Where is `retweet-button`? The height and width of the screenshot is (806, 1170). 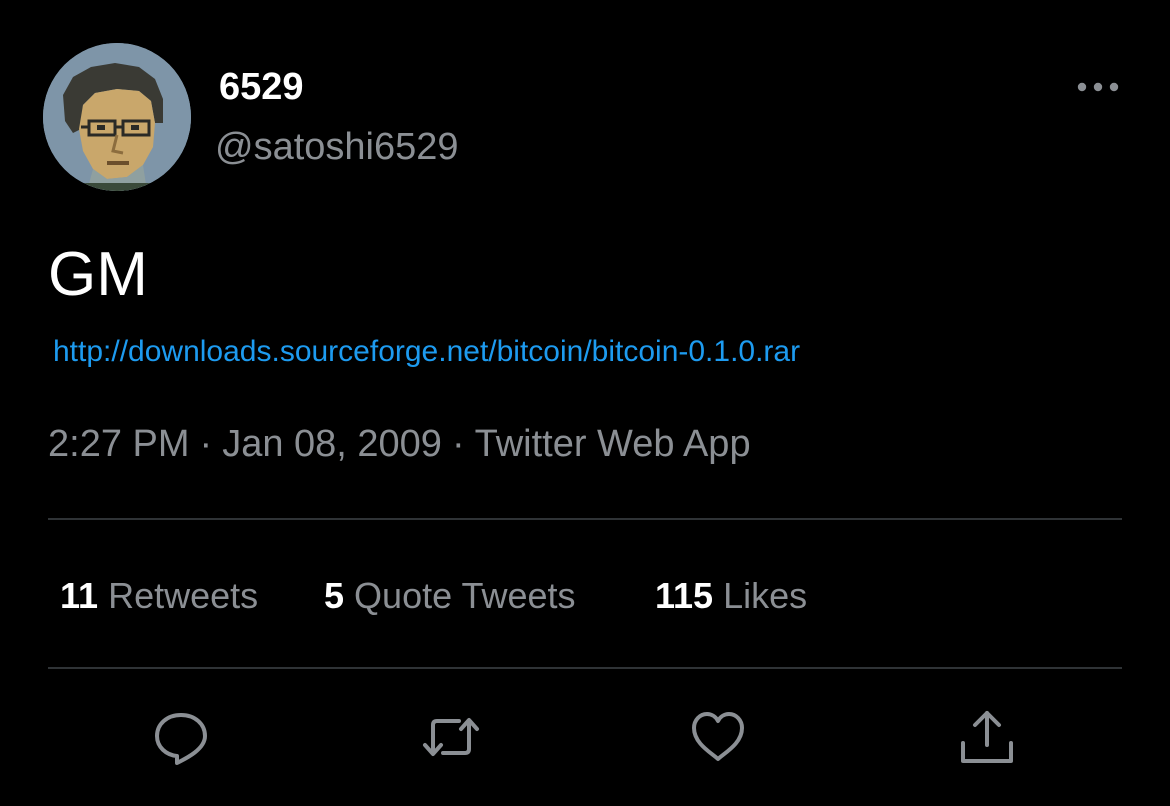 retweet-button is located at coordinates (451, 737).